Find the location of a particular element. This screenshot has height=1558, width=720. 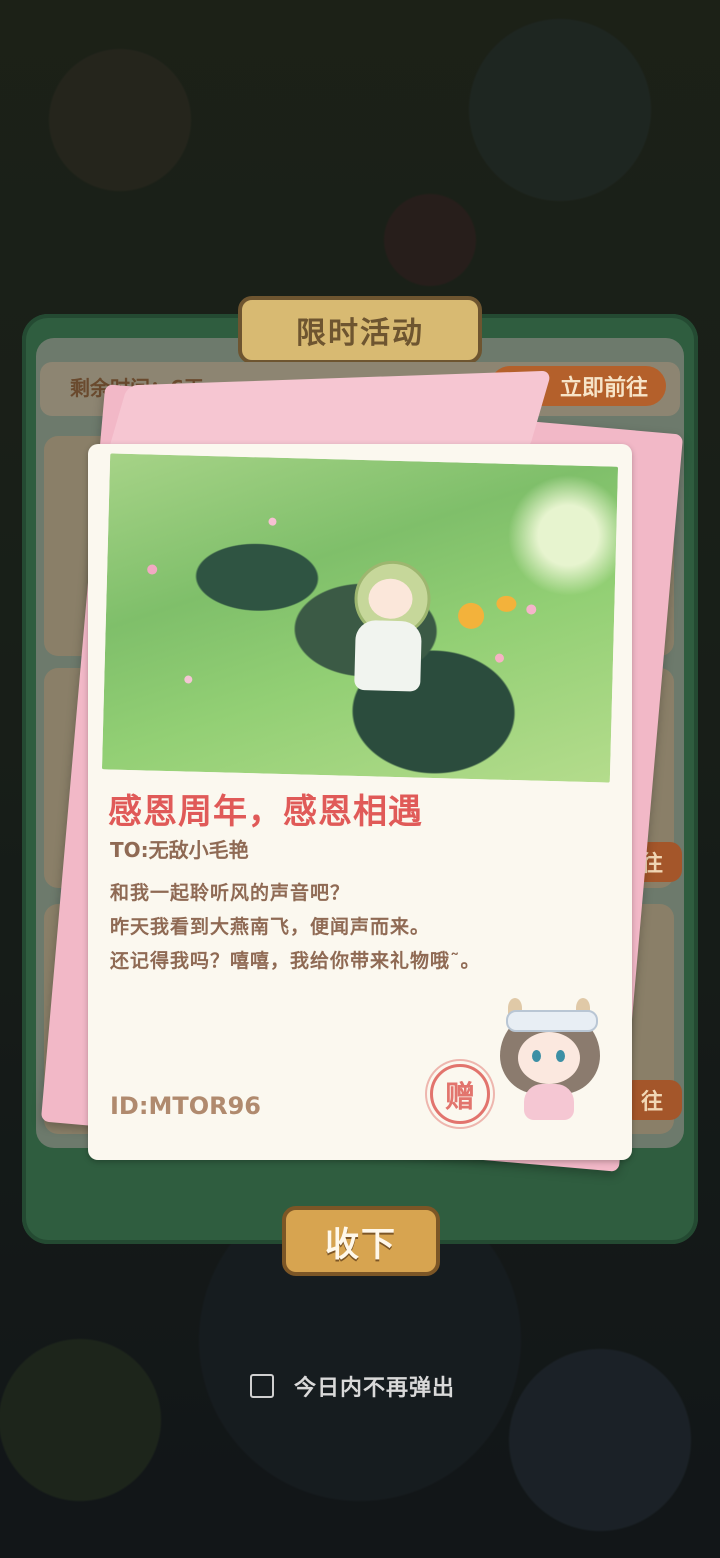

dont-show-checkbox is located at coordinates (262, 1386).